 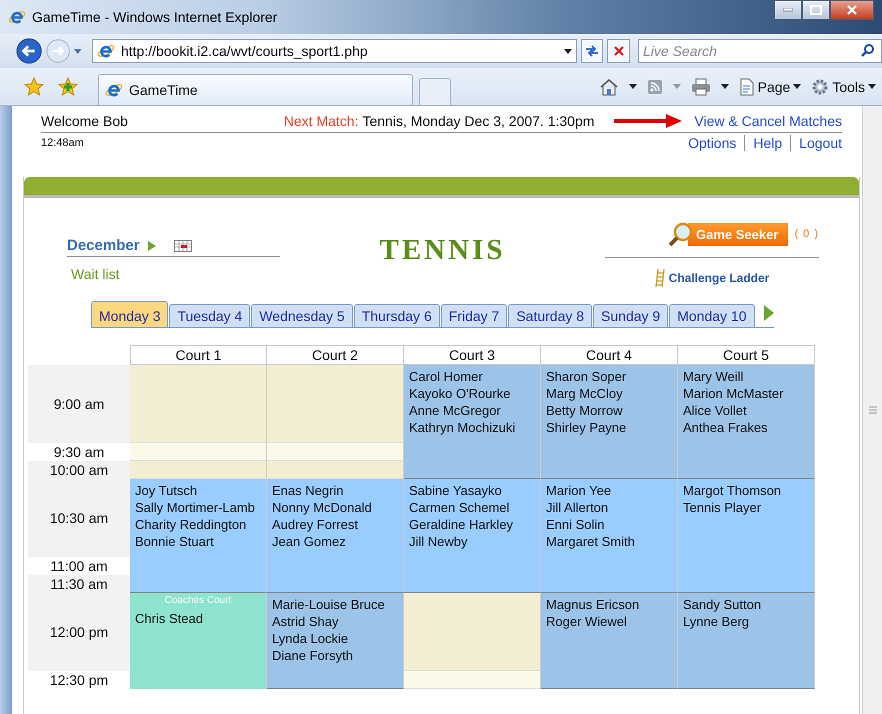 What do you see at coordinates (79, 518) in the screenshot?
I see `time-label: 10:30 am` at bounding box center [79, 518].